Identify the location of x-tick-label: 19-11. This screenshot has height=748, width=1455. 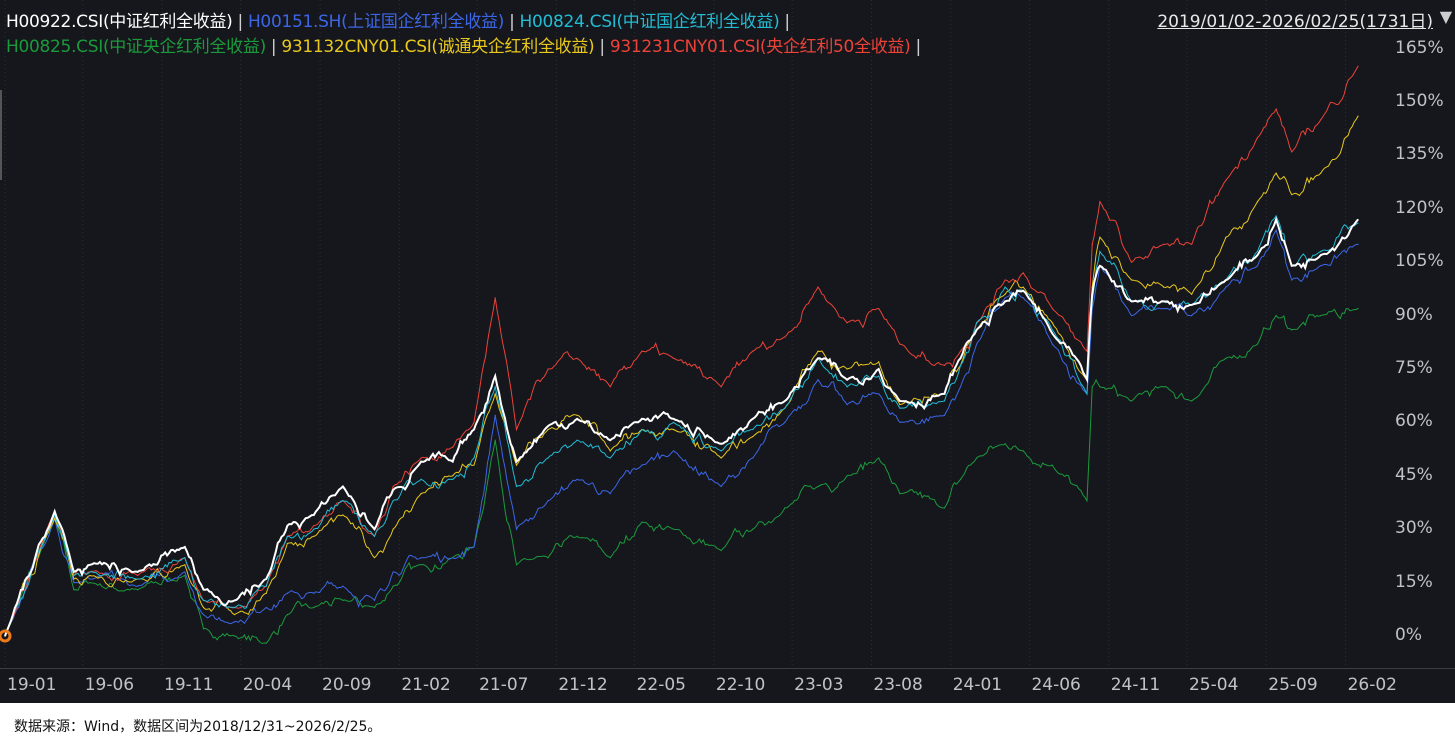
(189, 685).